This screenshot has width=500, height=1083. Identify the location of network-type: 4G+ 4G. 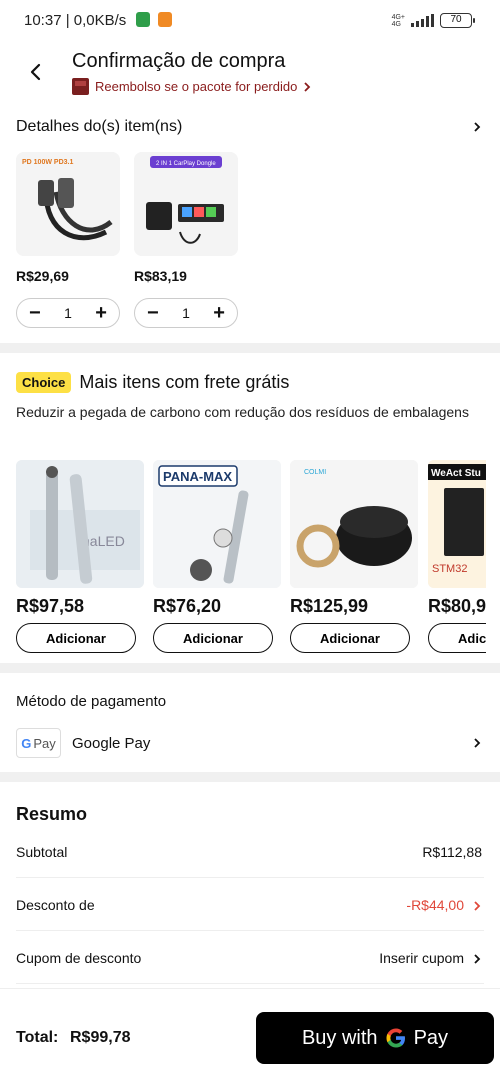
(398, 20).